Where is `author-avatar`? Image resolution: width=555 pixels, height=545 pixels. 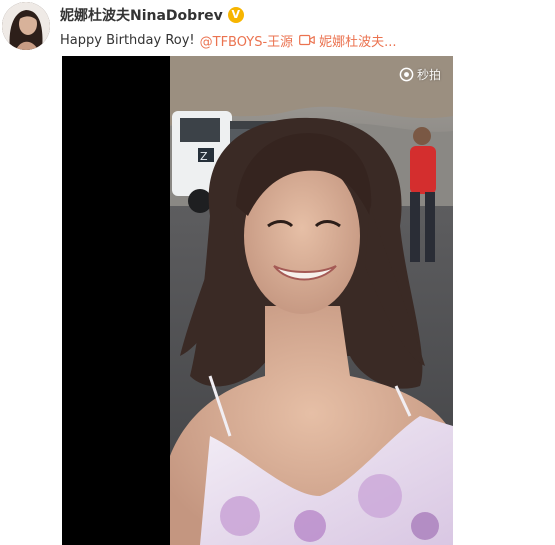 author-avatar is located at coordinates (26, 26).